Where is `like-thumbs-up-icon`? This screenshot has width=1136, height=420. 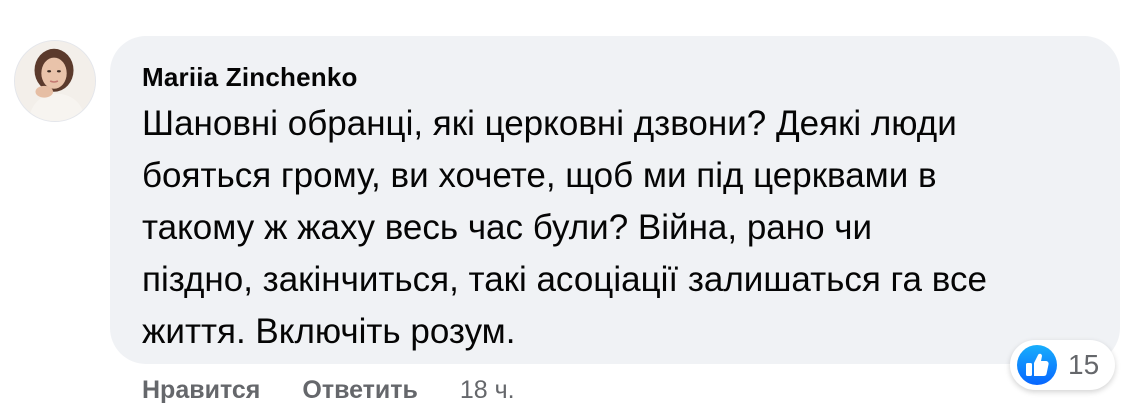
like-thumbs-up-icon is located at coordinates (1037, 365).